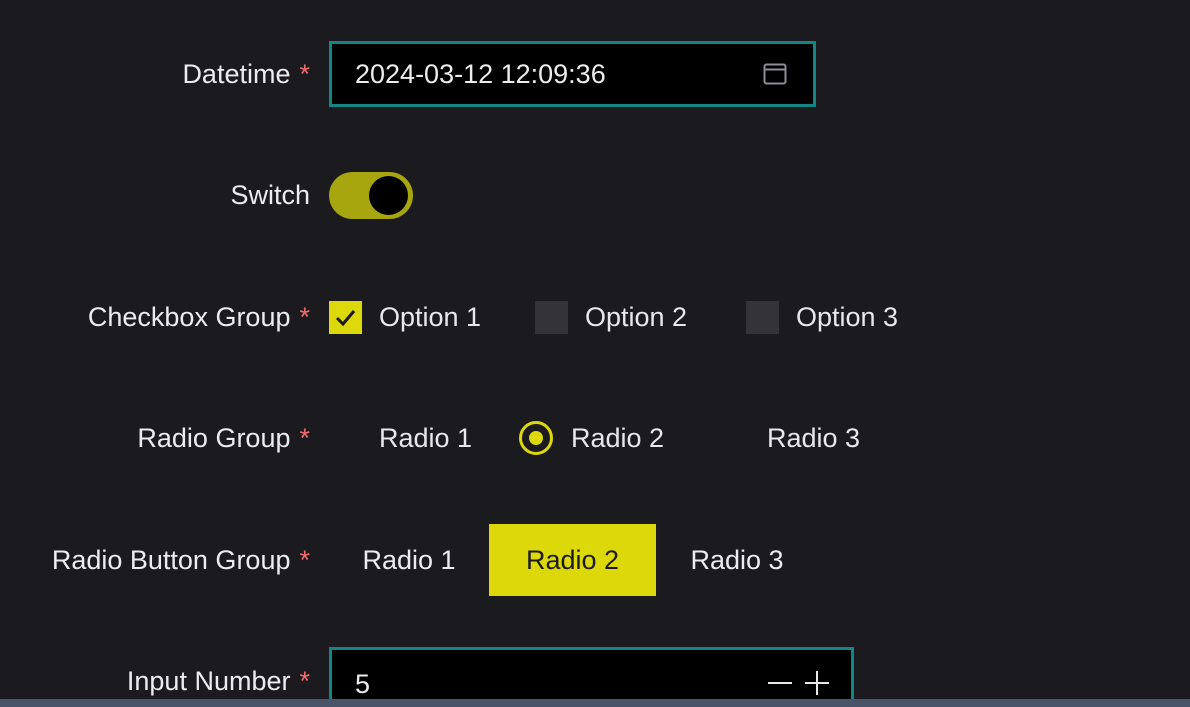  Describe the element at coordinates (189, 317) in the screenshot. I see `checkbox-group-label-text: Checkbox Group` at that location.